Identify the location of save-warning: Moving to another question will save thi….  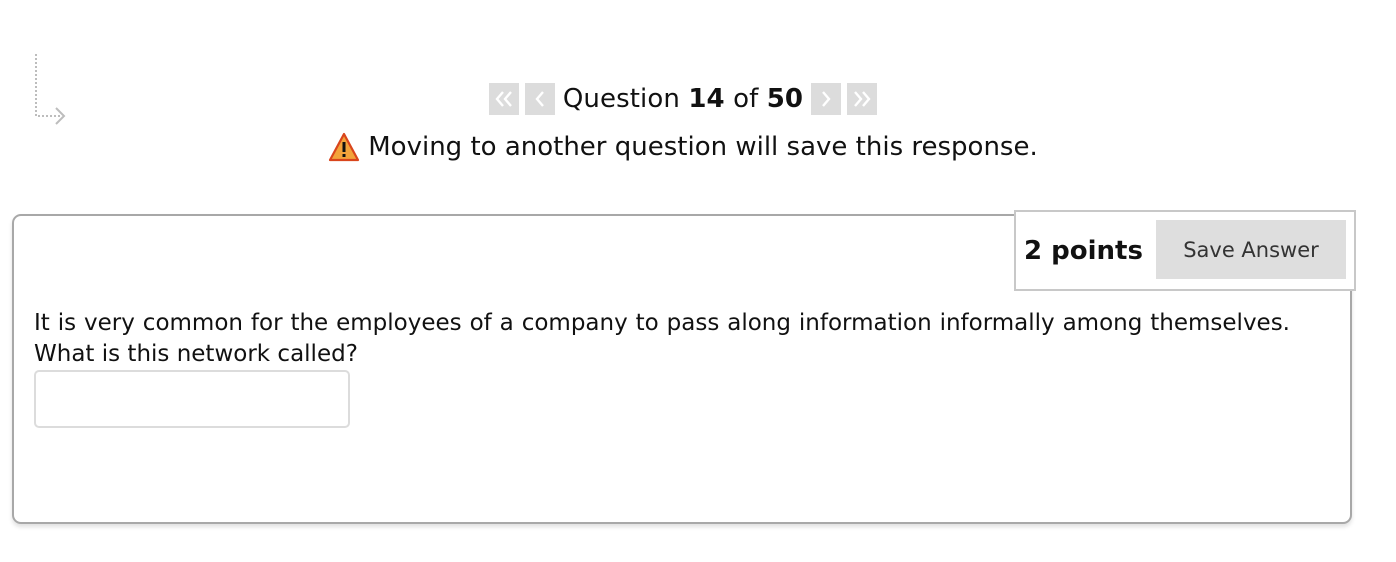
(683, 147).